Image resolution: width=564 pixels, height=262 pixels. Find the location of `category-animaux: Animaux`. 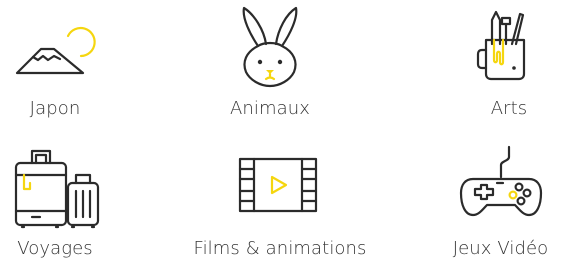

category-animaux: Animaux is located at coordinates (270, 65).